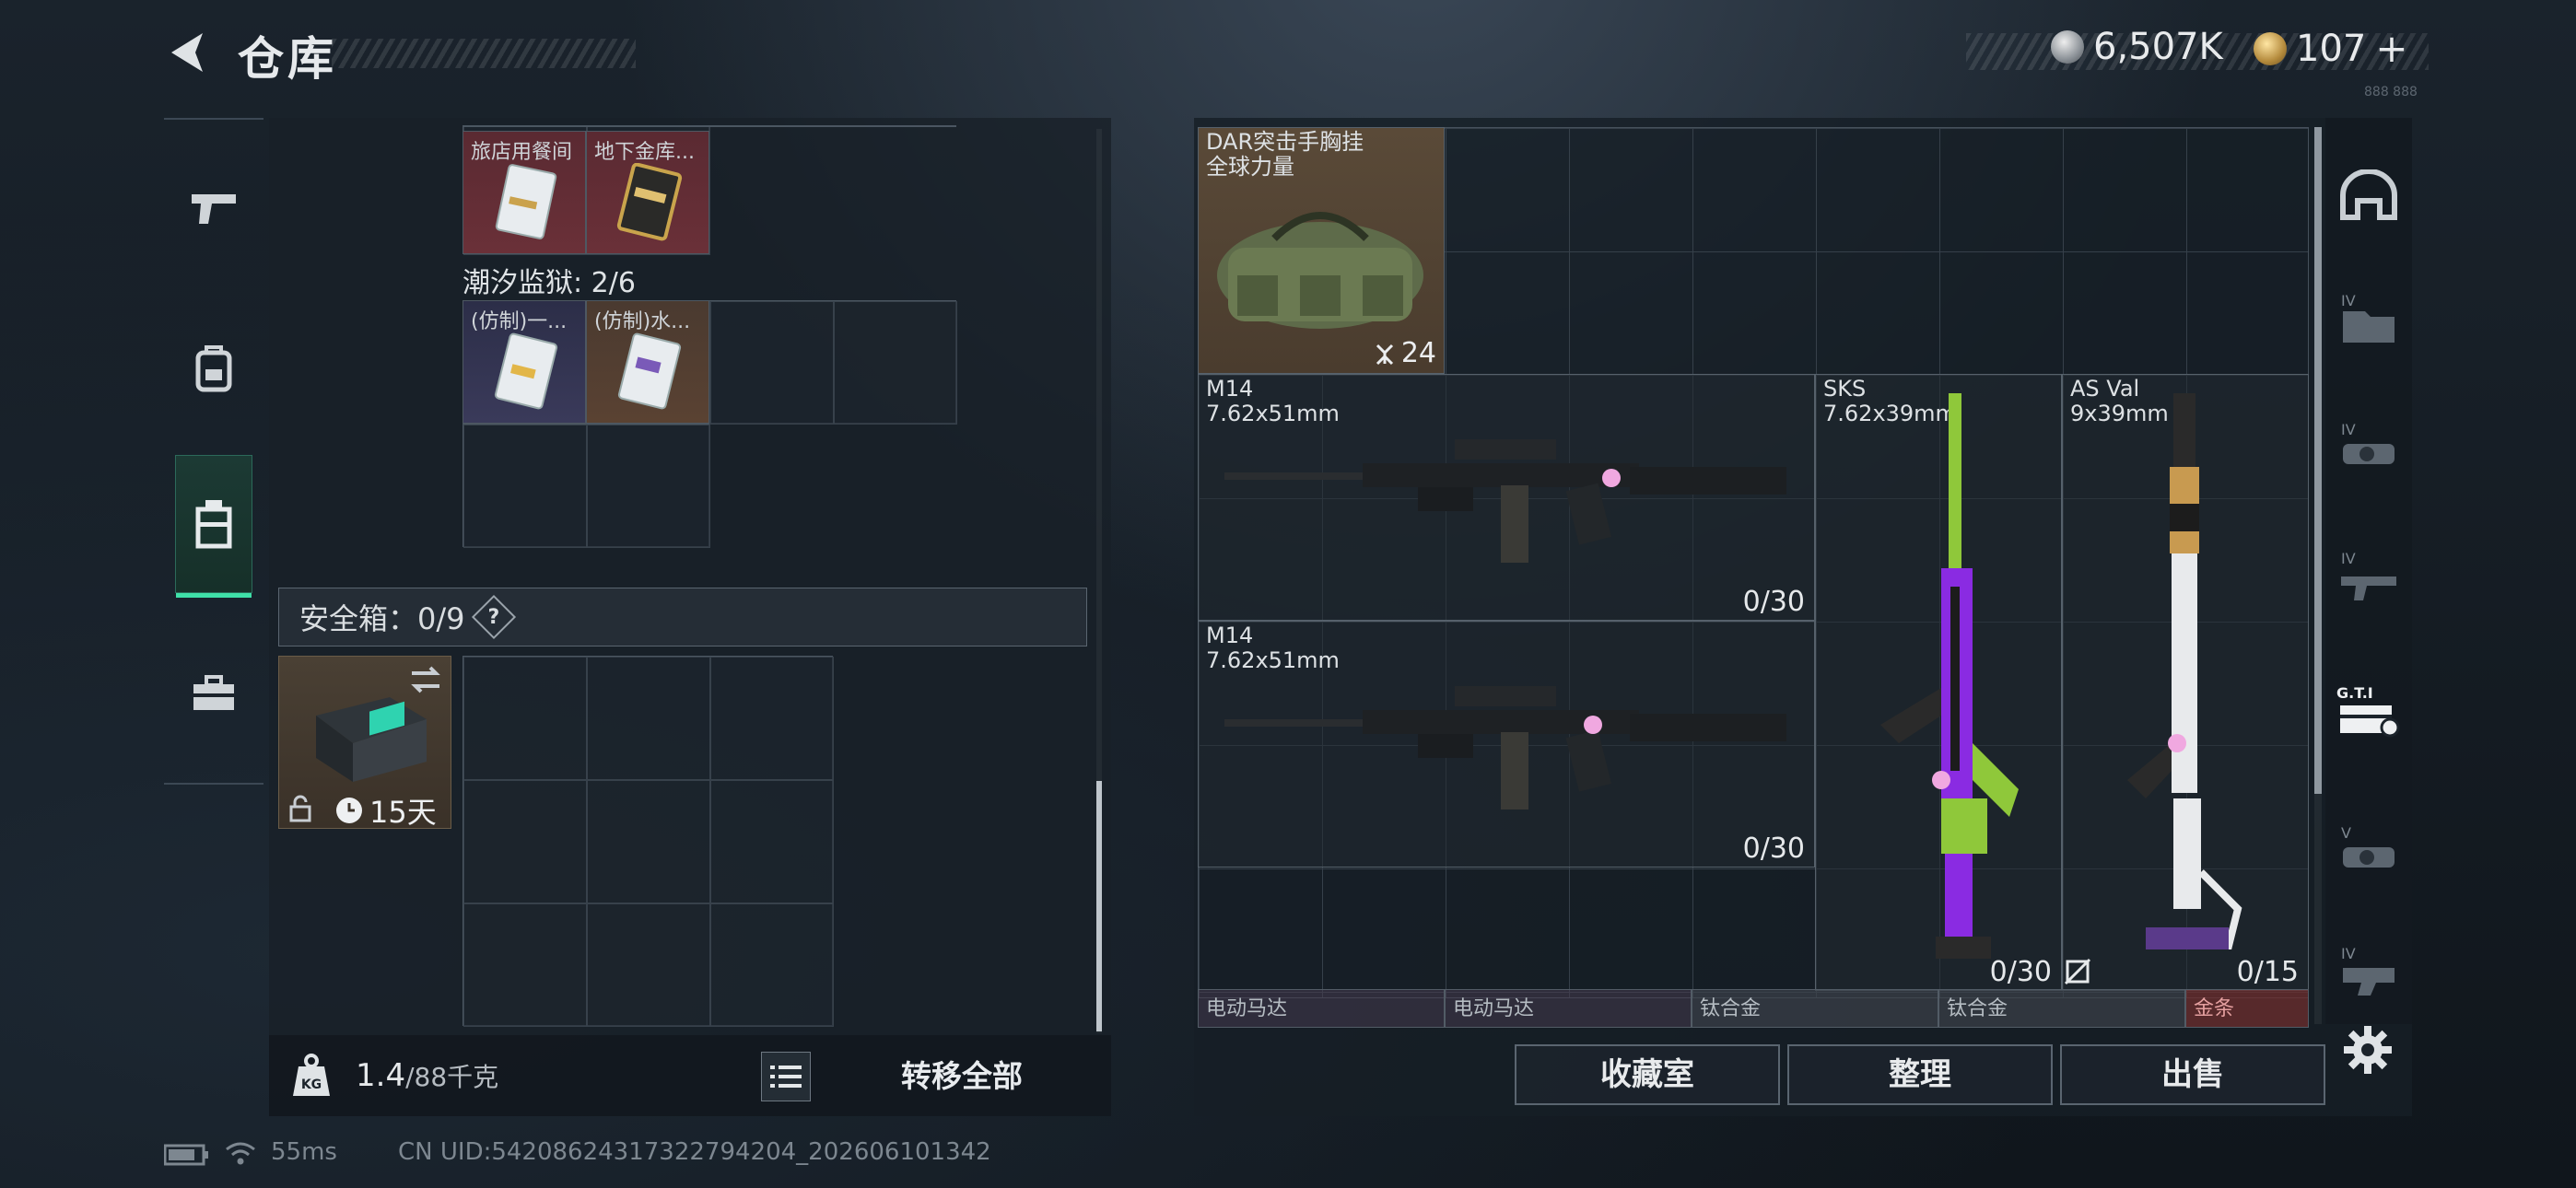 The width and height of the screenshot is (2576, 1188). Describe the element at coordinates (2270, 48) in the screenshot. I see `gold-coin-icon` at that location.